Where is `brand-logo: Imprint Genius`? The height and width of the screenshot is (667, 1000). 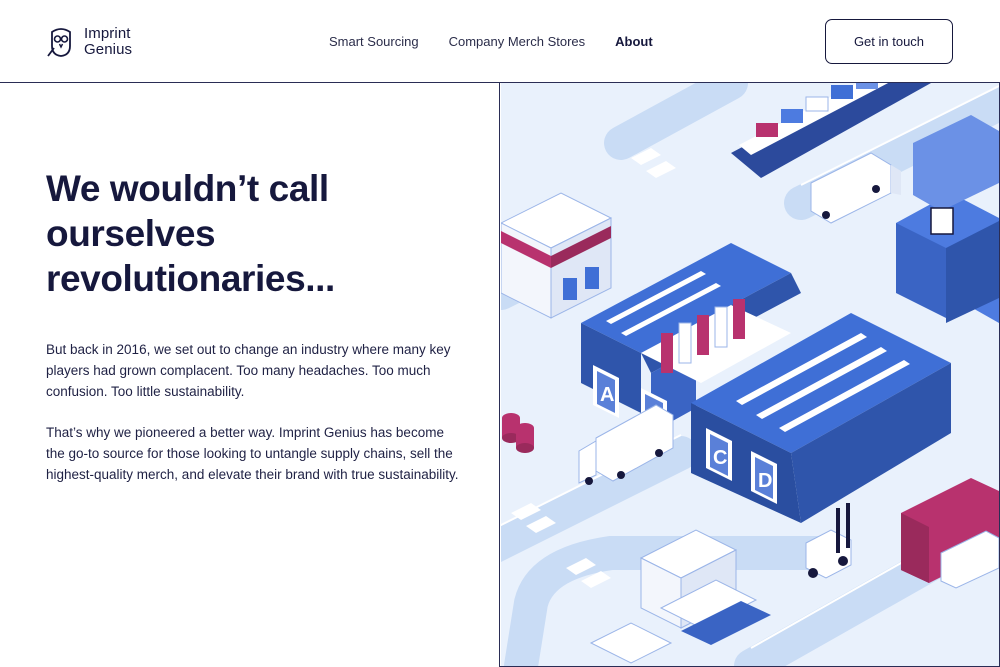 brand-logo: Imprint Genius is located at coordinates (89, 42).